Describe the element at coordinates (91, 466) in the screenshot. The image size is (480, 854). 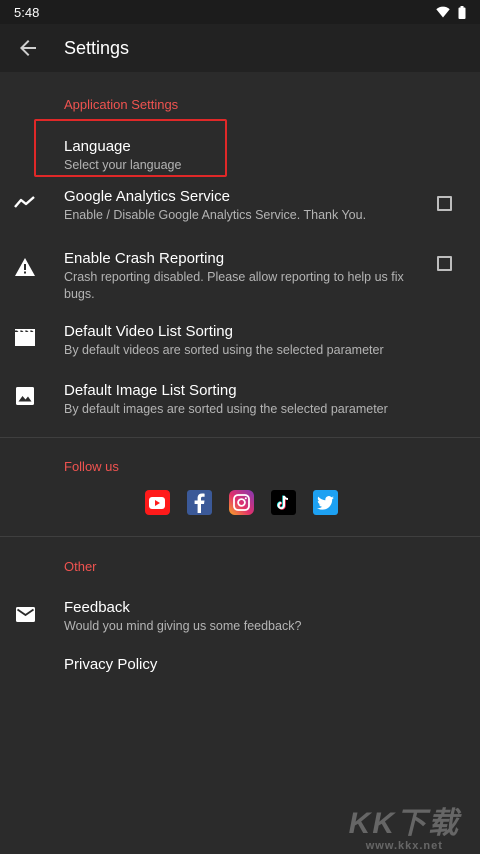
I see `section-header-follow-us: Follow us` at that location.